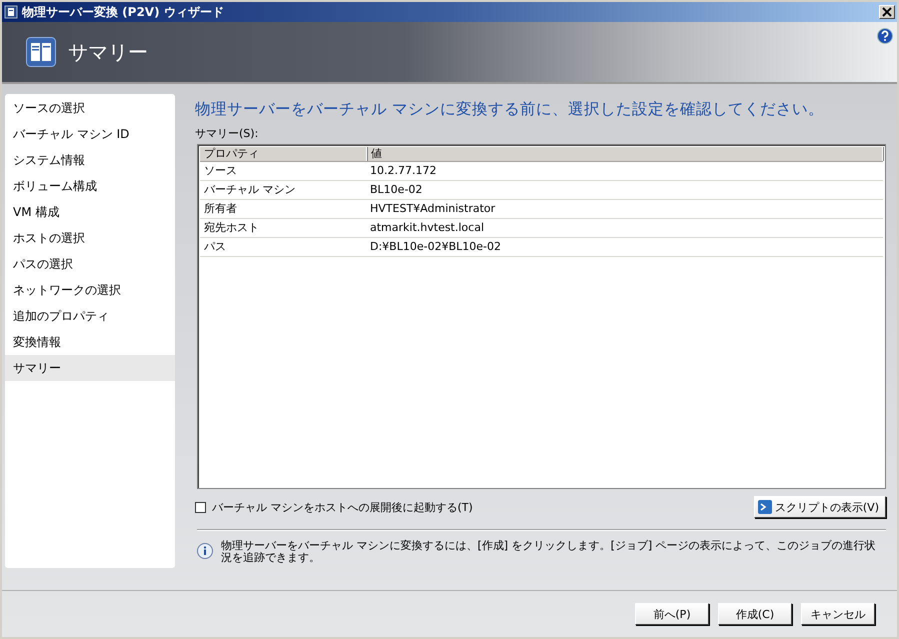  Describe the element at coordinates (755, 614) in the screenshot. I see `dialog-button: 作成(C)` at that location.